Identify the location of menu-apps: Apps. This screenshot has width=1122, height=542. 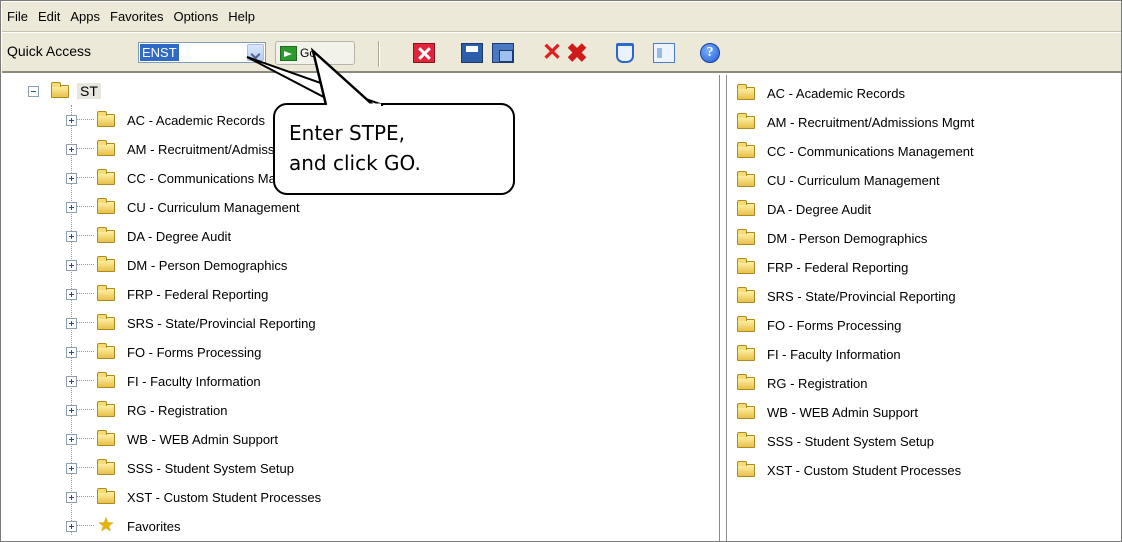
(85, 16).